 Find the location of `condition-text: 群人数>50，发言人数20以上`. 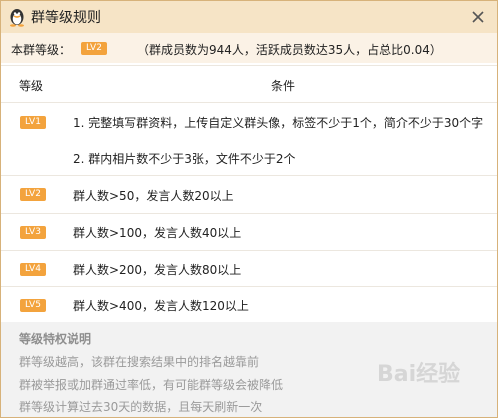

condition-text: 群人数>50，发言人数20以上 is located at coordinates (153, 196).